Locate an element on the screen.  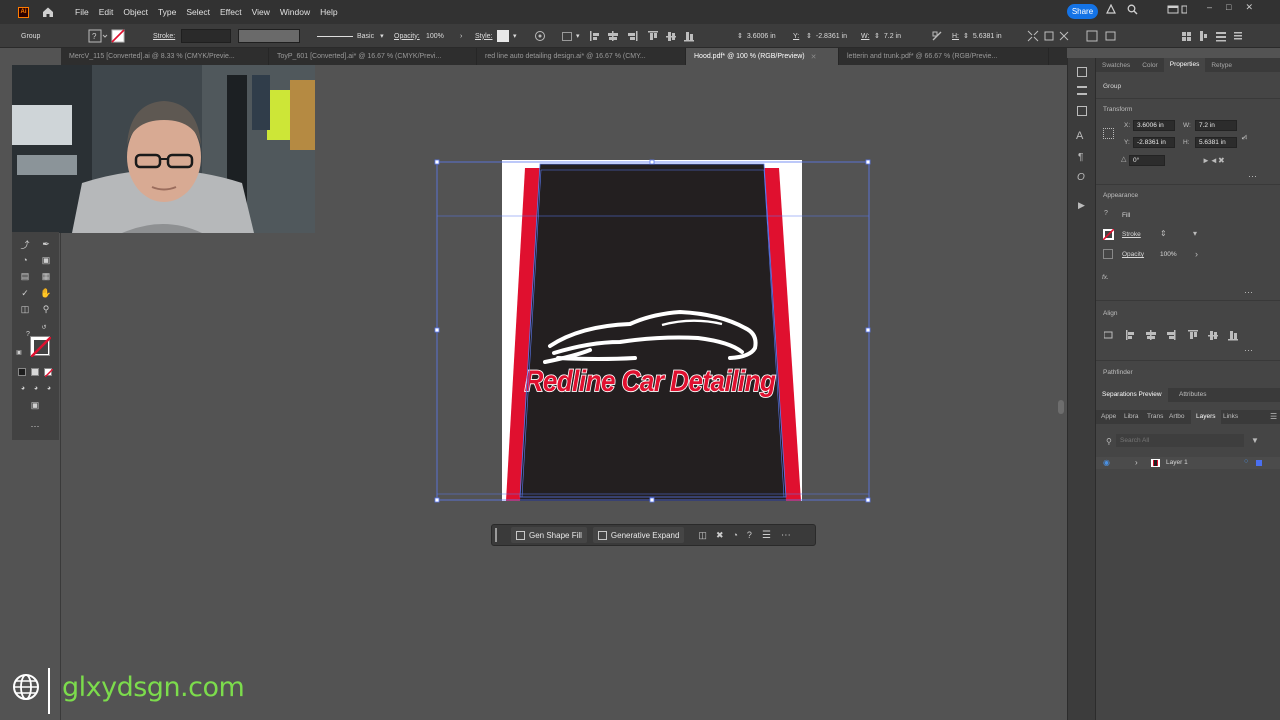
stroke-weight-dropdown-icon: ▾ is located at coordinates (1195, 233).